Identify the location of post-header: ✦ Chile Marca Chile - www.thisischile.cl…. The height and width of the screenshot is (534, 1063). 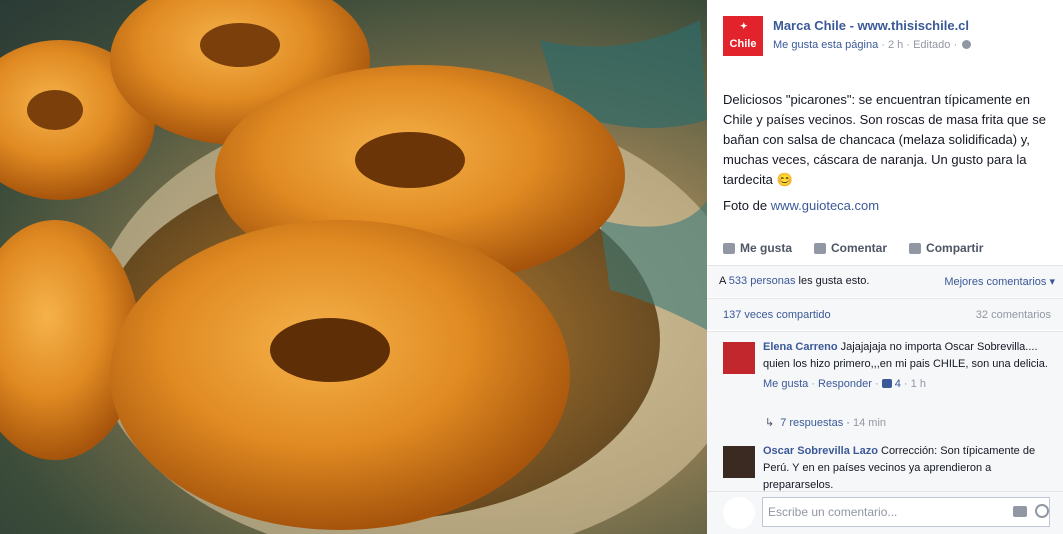
(888, 36).